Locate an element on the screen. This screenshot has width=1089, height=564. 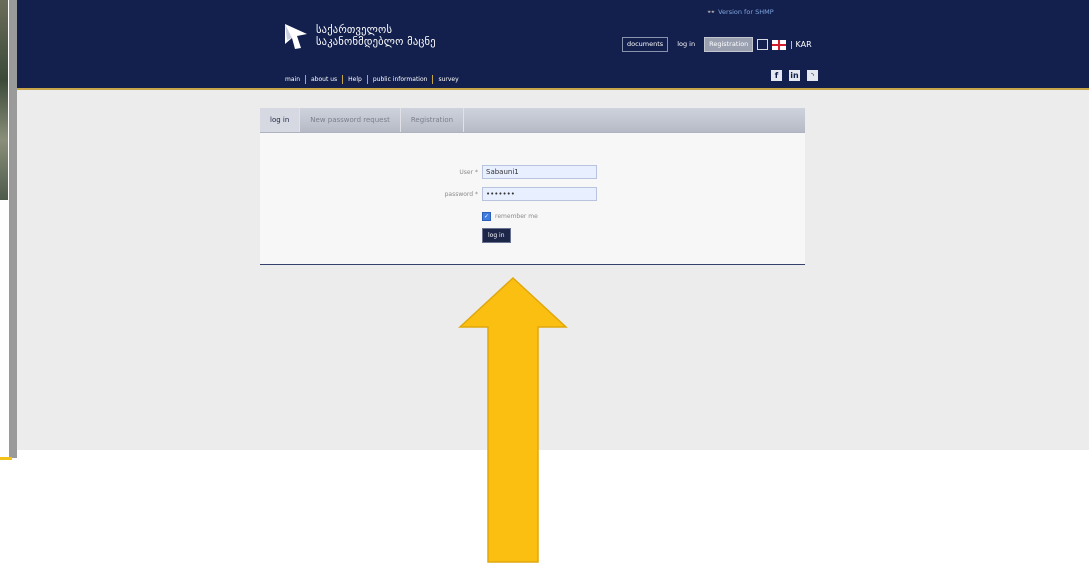
nav-item-public-information: public information is located at coordinates (400, 79).